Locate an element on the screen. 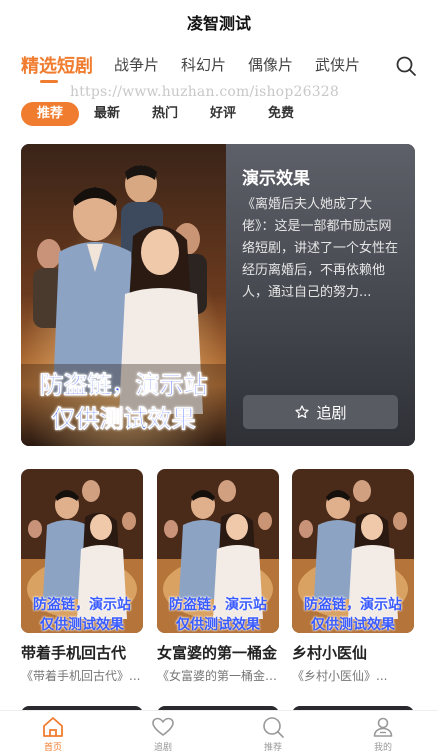  tab-scifi: 科幻片 is located at coordinates (203, 64).